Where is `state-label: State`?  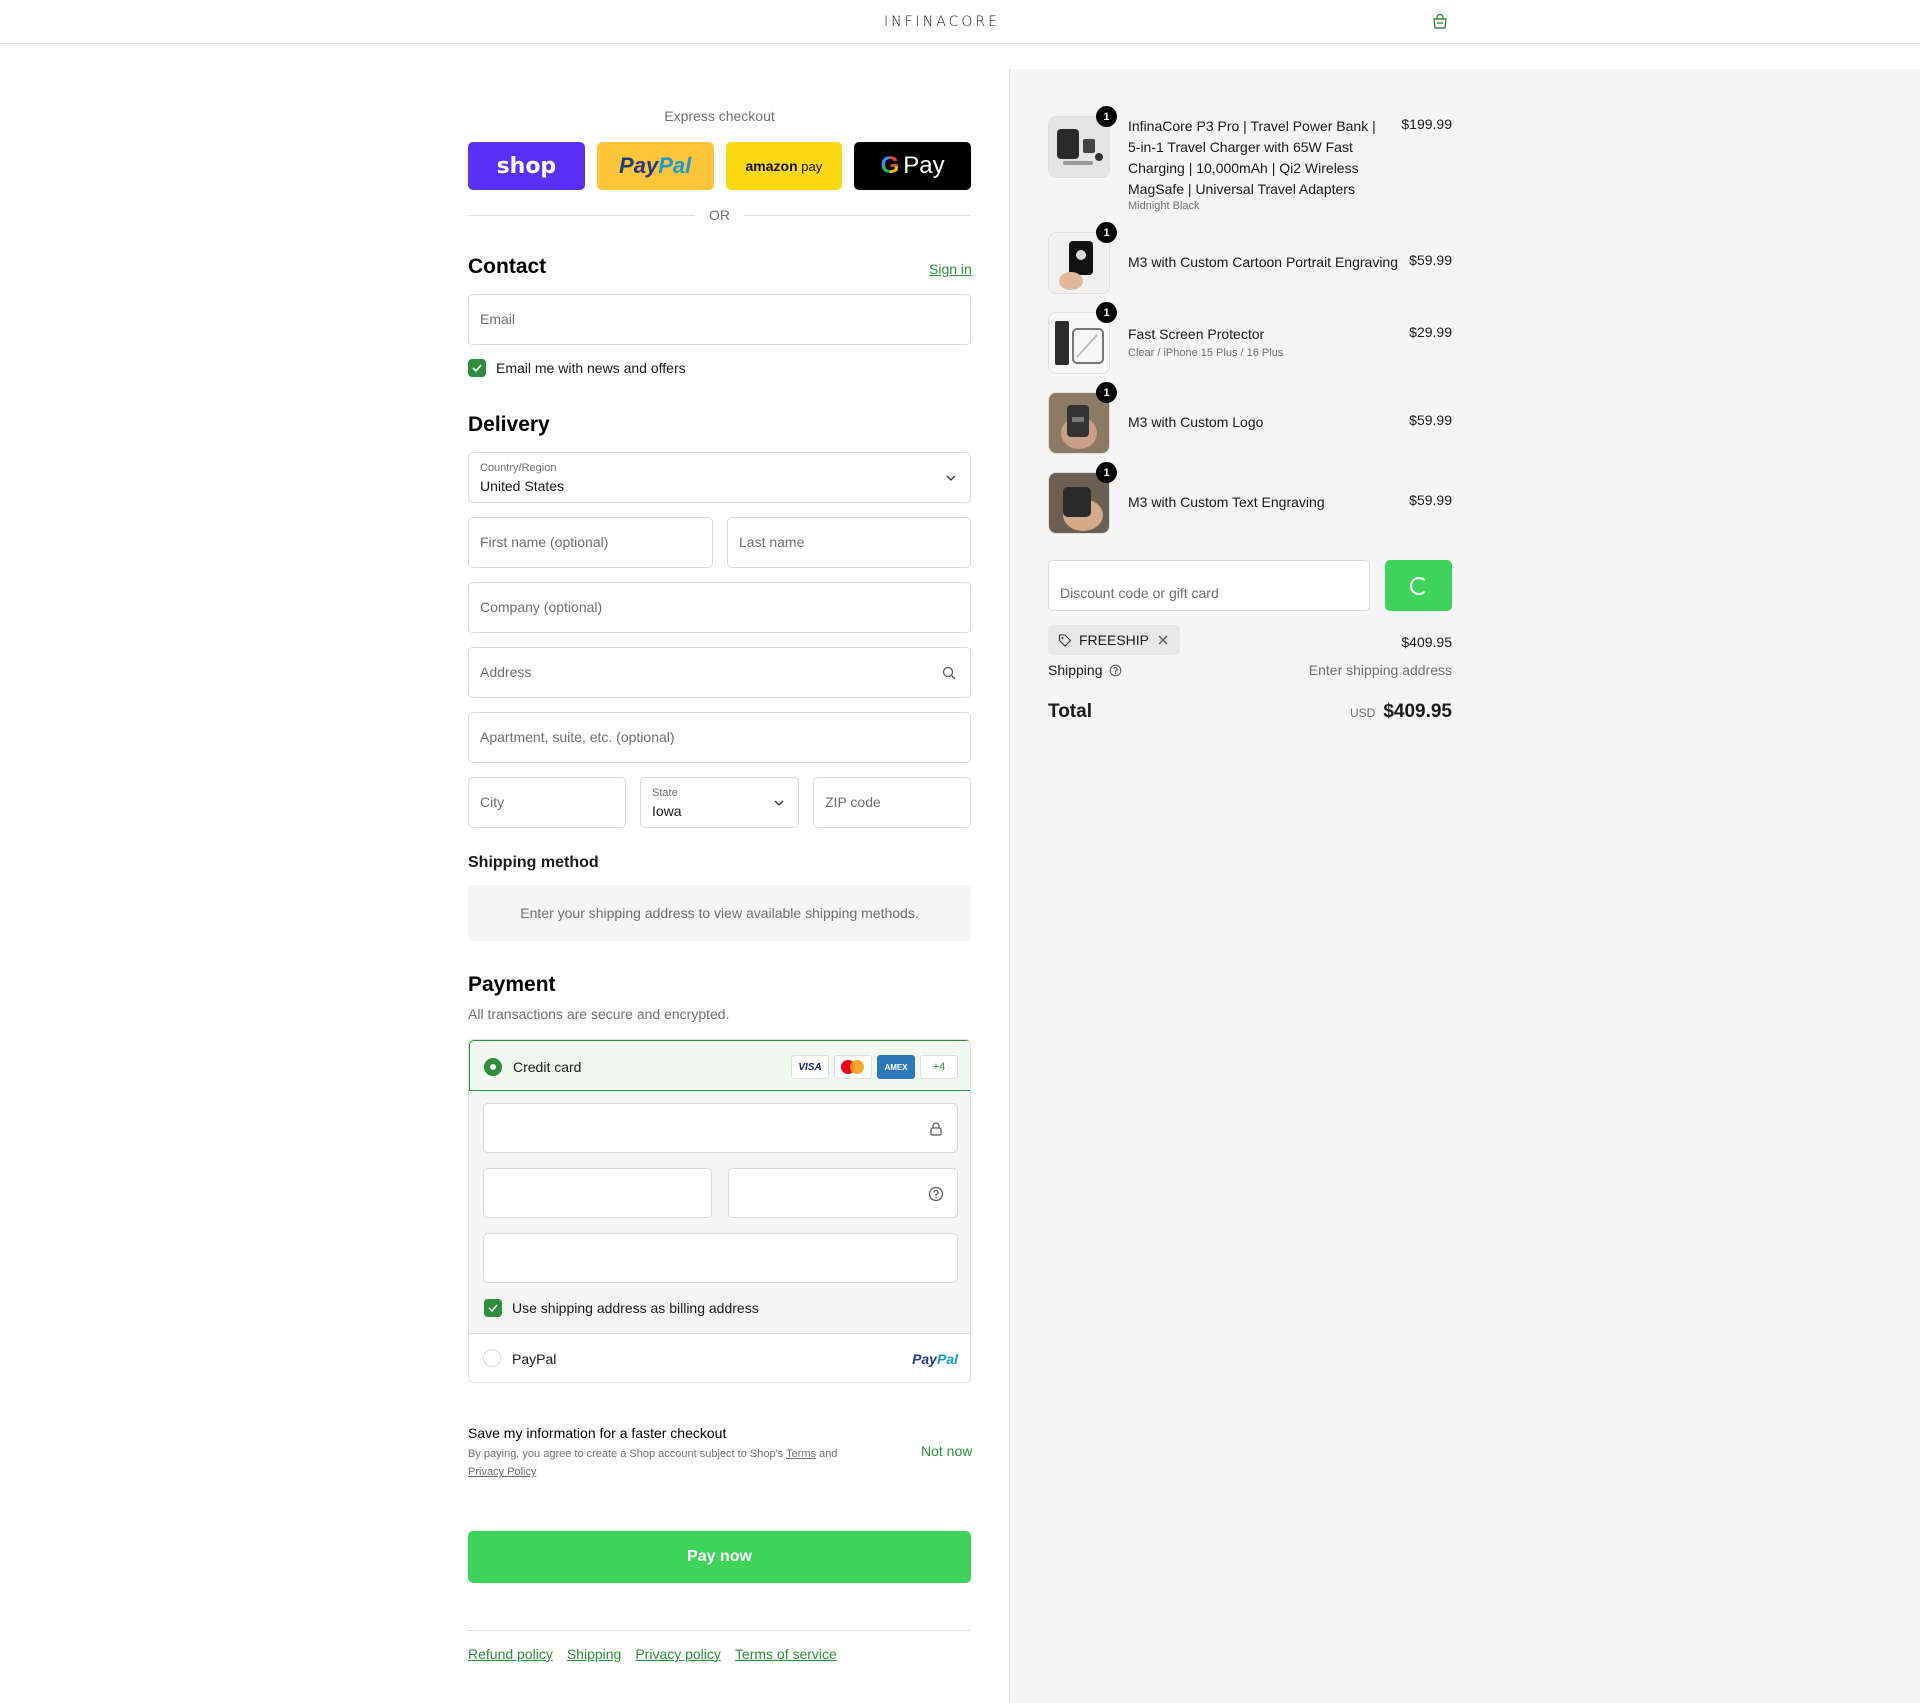
state-label: State is located at coordinates (665, 793).